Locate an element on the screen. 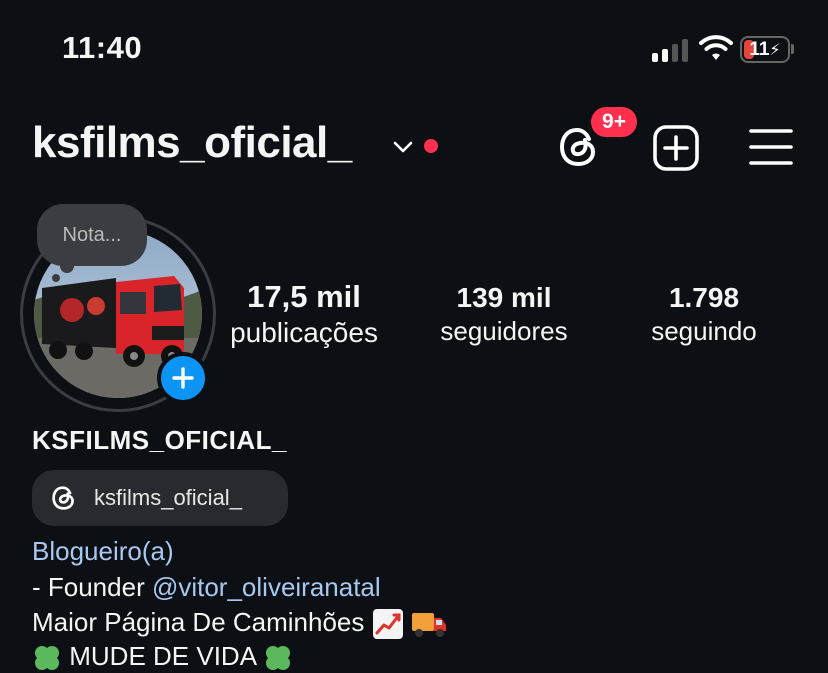 This screenshot has height=673, width=828. founder-mention-link: @vitor_oliveiranatal is located at coordinates (266, 587).